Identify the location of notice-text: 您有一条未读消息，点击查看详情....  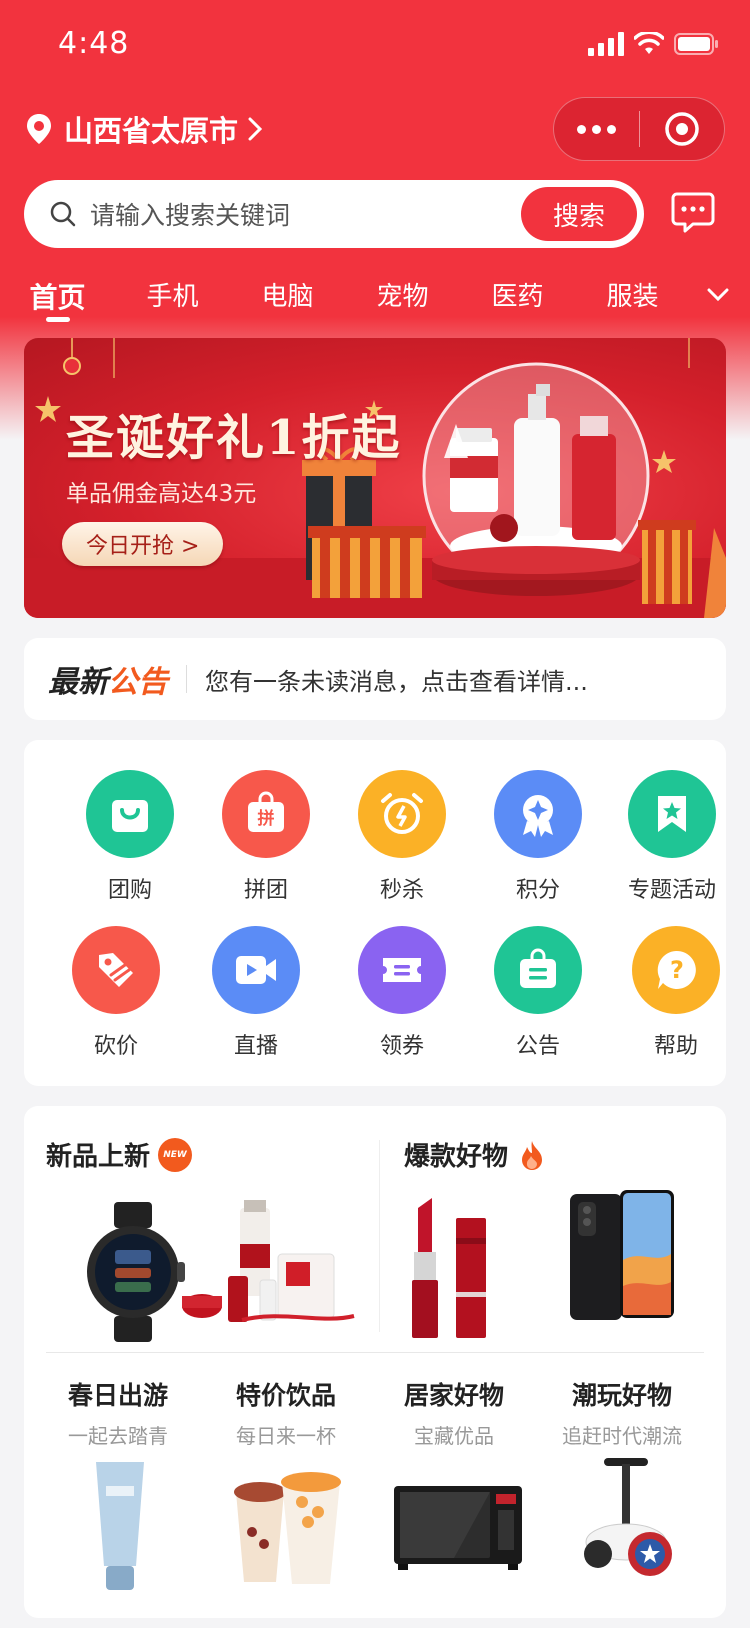
(396, 681).